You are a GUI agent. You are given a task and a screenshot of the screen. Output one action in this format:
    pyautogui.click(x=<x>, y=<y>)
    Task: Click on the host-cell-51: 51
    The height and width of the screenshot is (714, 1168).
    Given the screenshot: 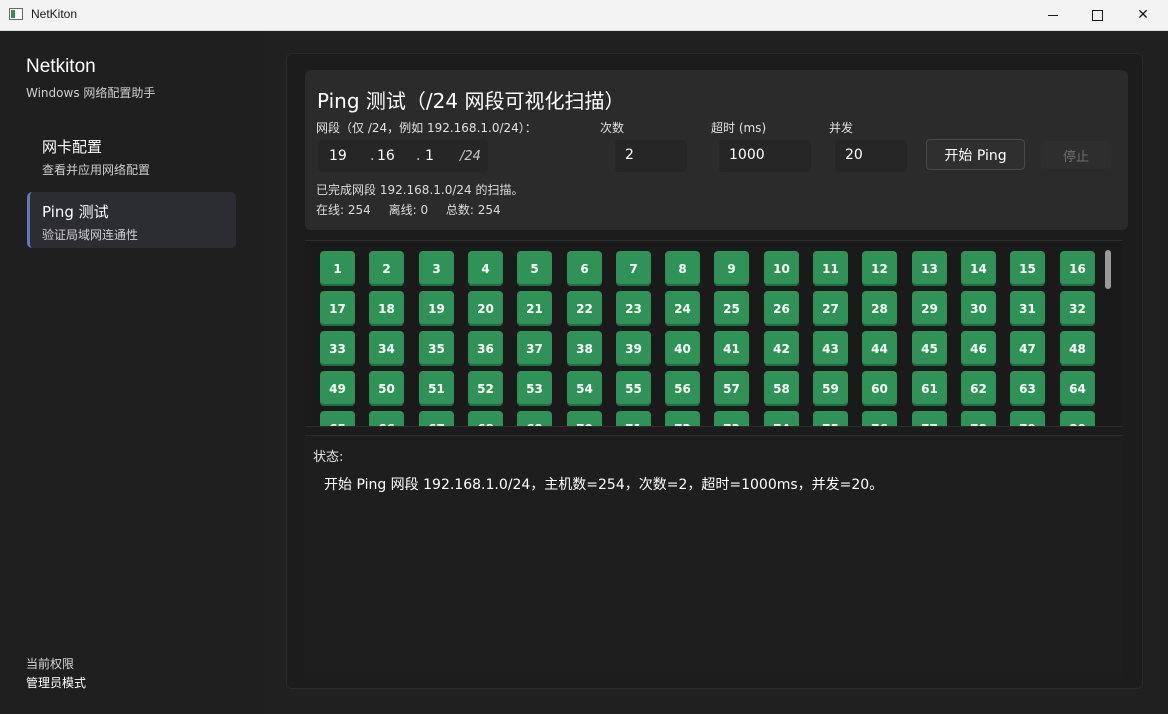 What is the action you would take?
    pyautogui.click(x=436, y=388)
    